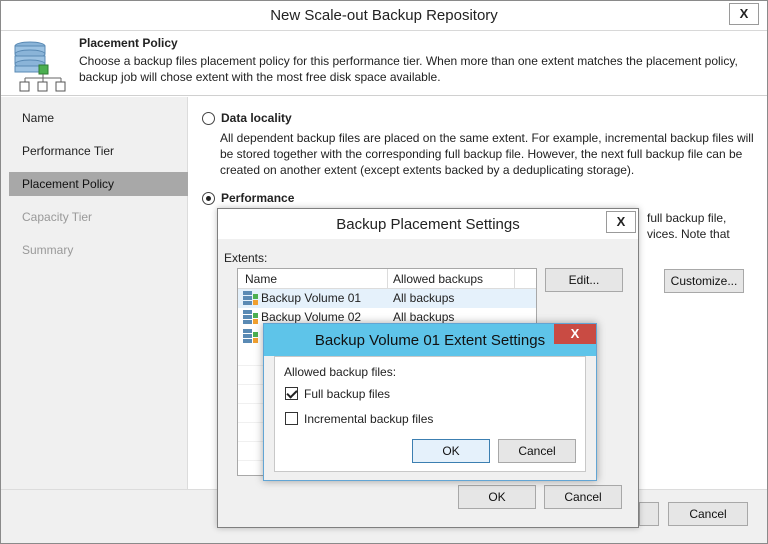  Describe the element at coordinates (258, 198) in the screenshot. I see `performance-label: Performance` at that location.